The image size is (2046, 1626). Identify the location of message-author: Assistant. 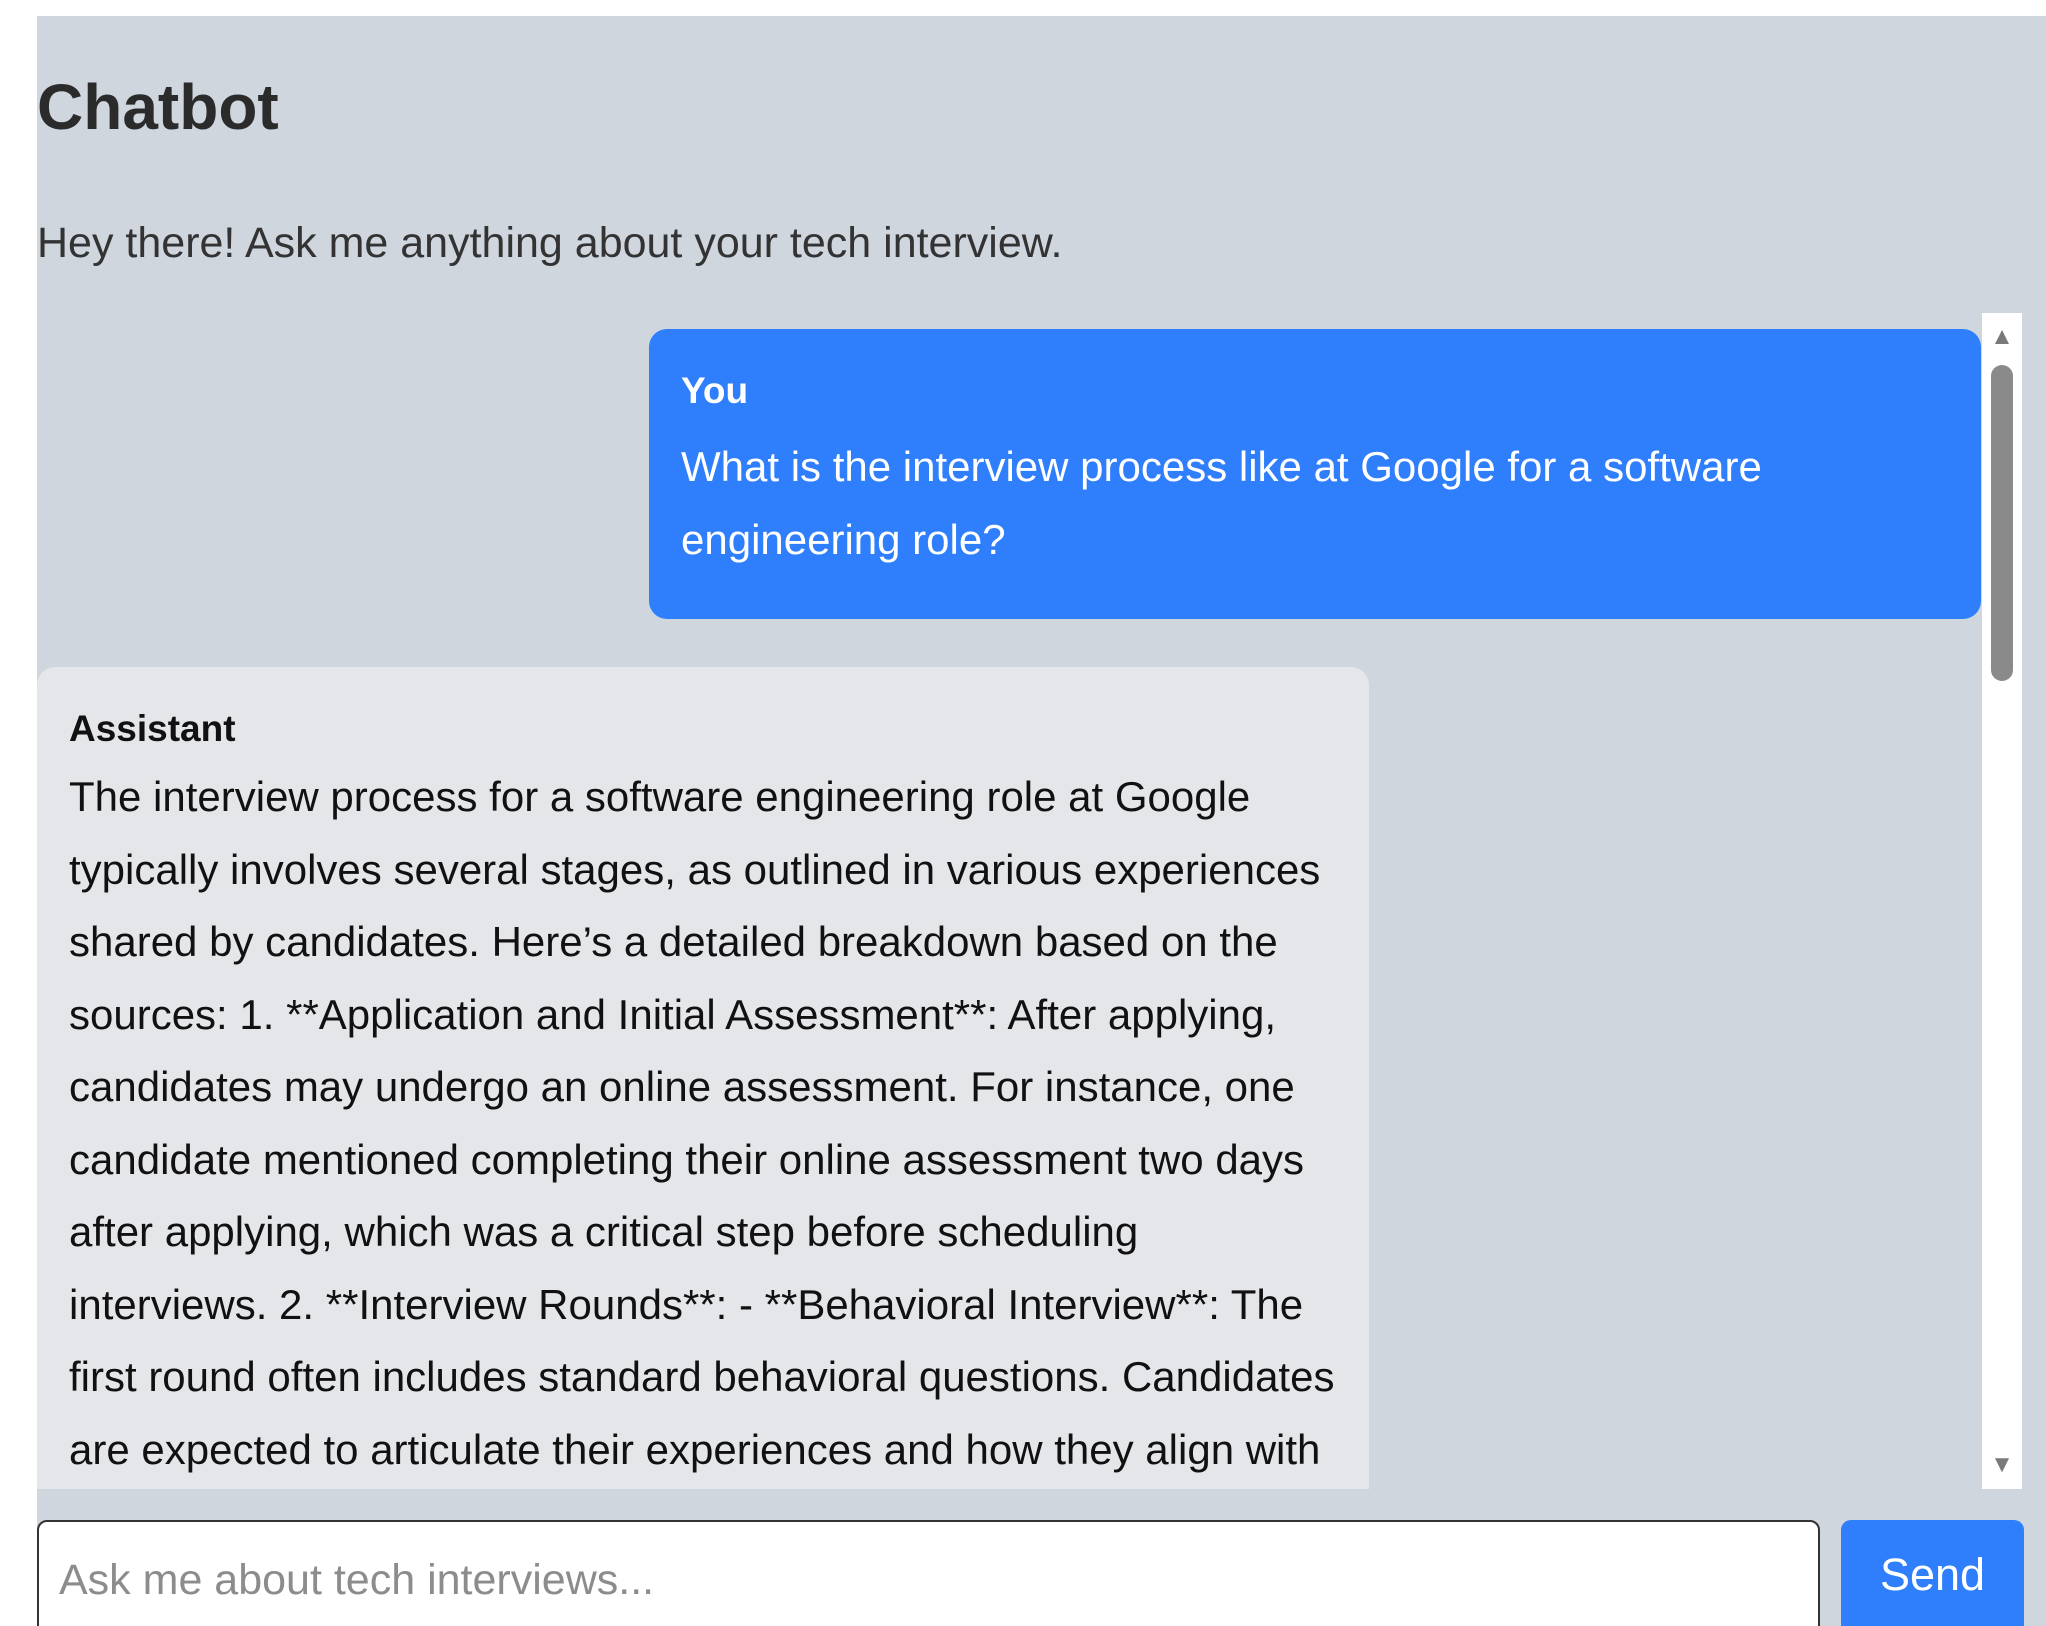
(152, 728).